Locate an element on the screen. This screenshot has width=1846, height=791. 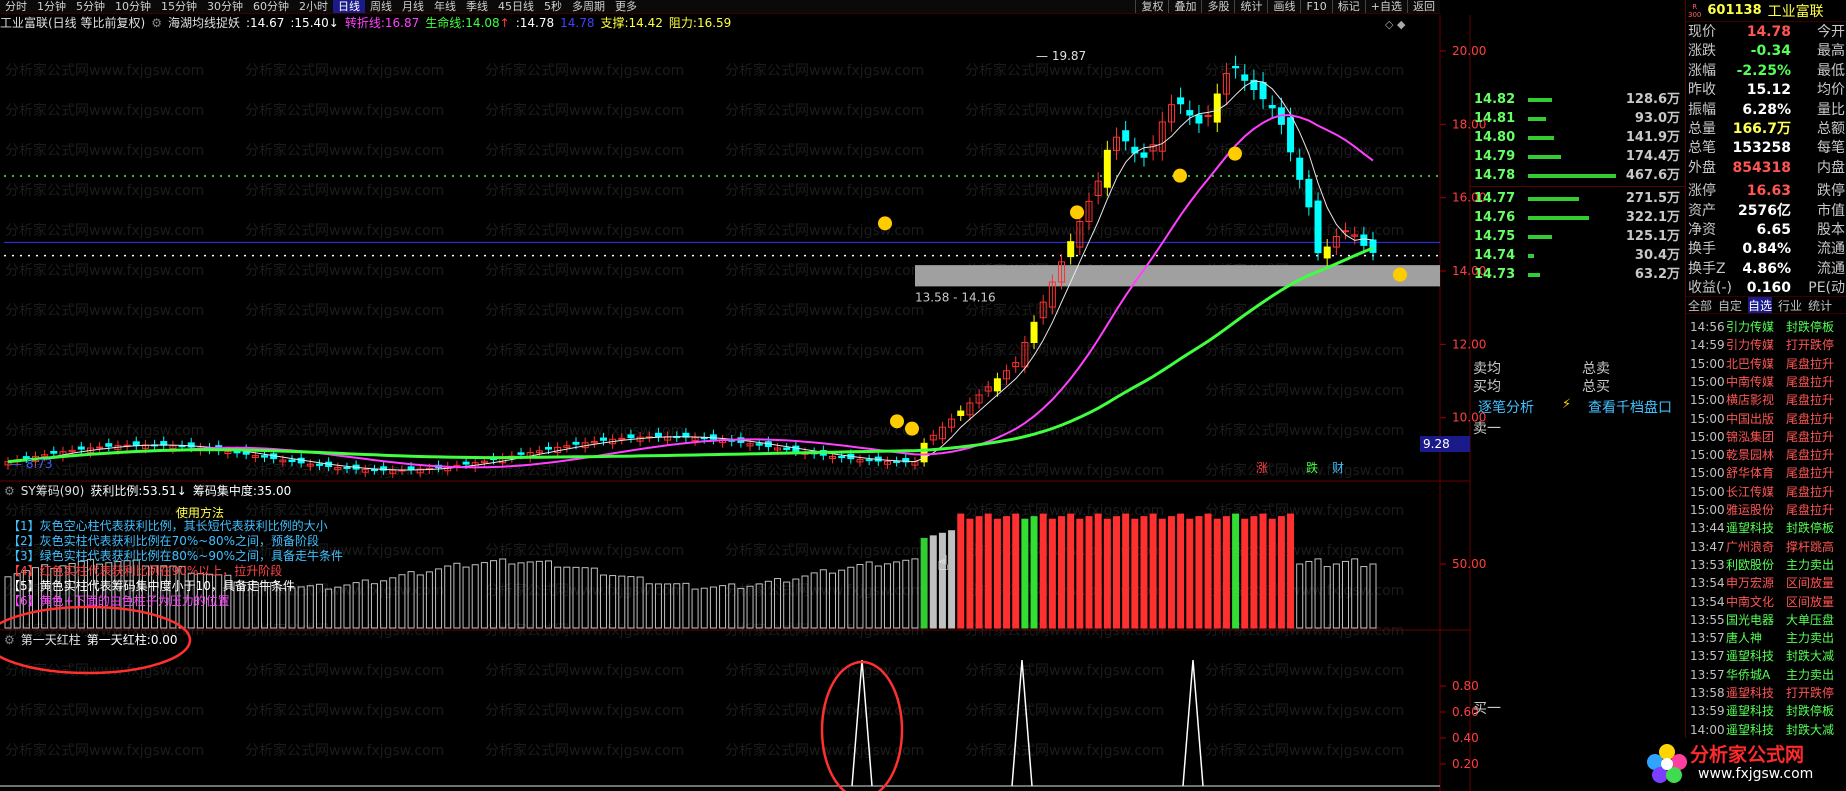
ask-level-row: 14.80 141.9万 is located at coordinates (1575, 138).